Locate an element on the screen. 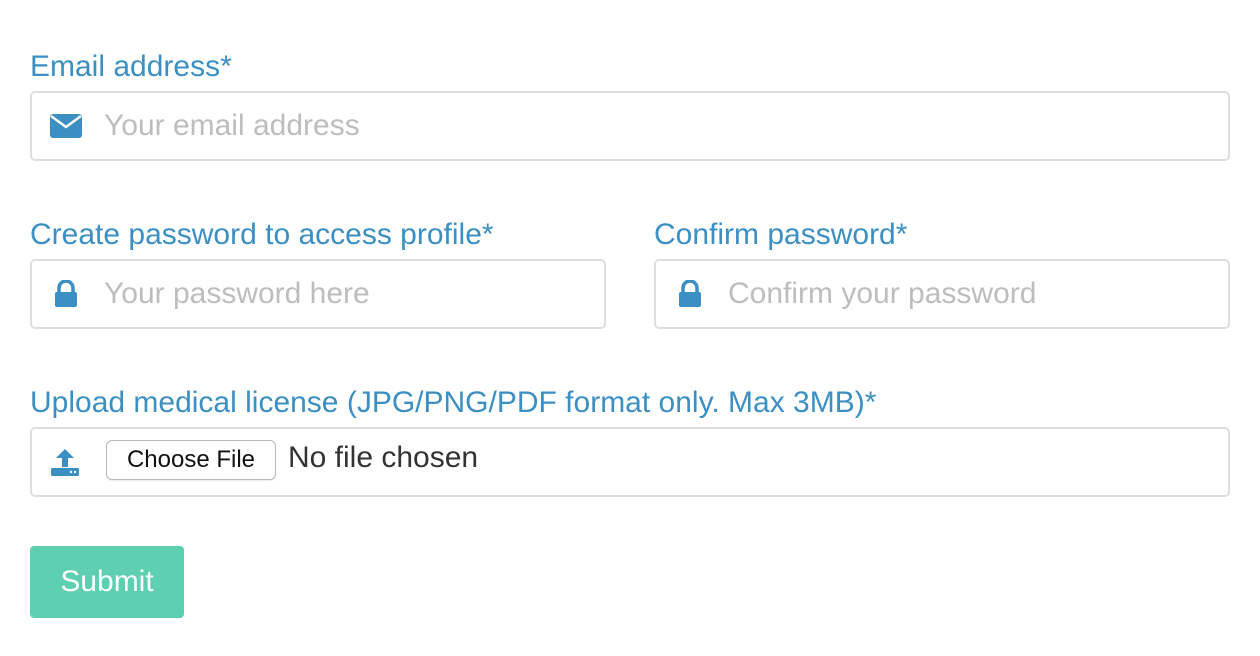 The image size is (1260, 656). confirm-password-field is located at coordinates (942, 294).